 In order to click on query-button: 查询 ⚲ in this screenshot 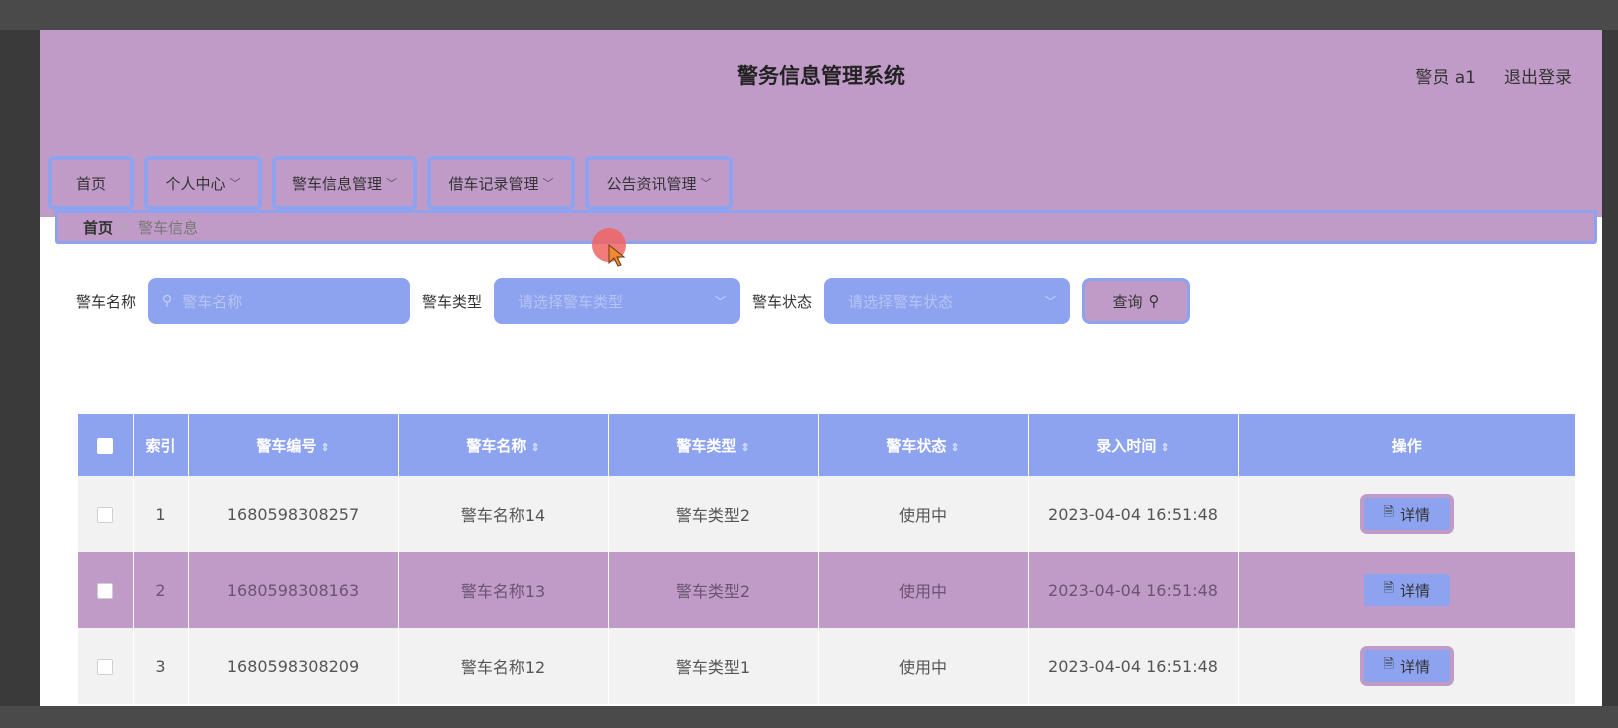, I will do `click(1136, 301)`.